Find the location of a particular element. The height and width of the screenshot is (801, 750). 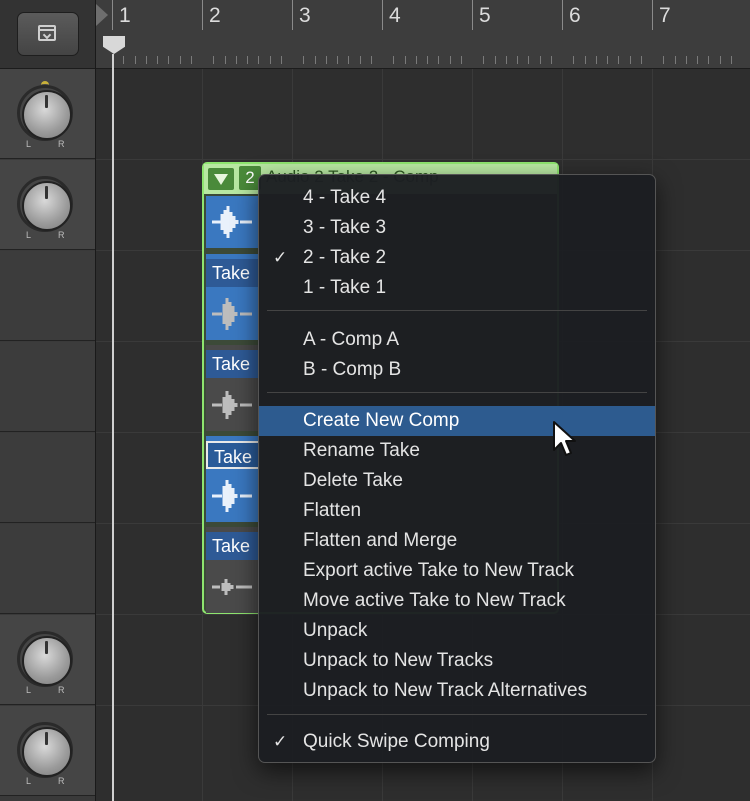

menu-item-take-3: 3 - Take 3 is located at coordinates (457, 228).